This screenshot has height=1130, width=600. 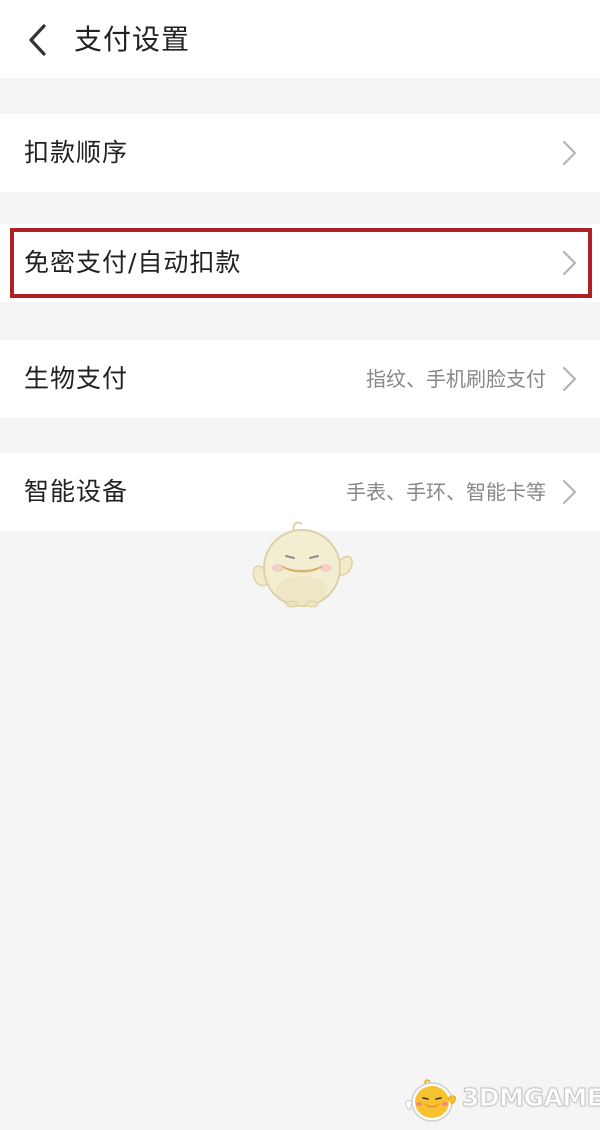 I want to click on settings-row-value: 手表、手环、智能卡等, so click(x=446, y=492).